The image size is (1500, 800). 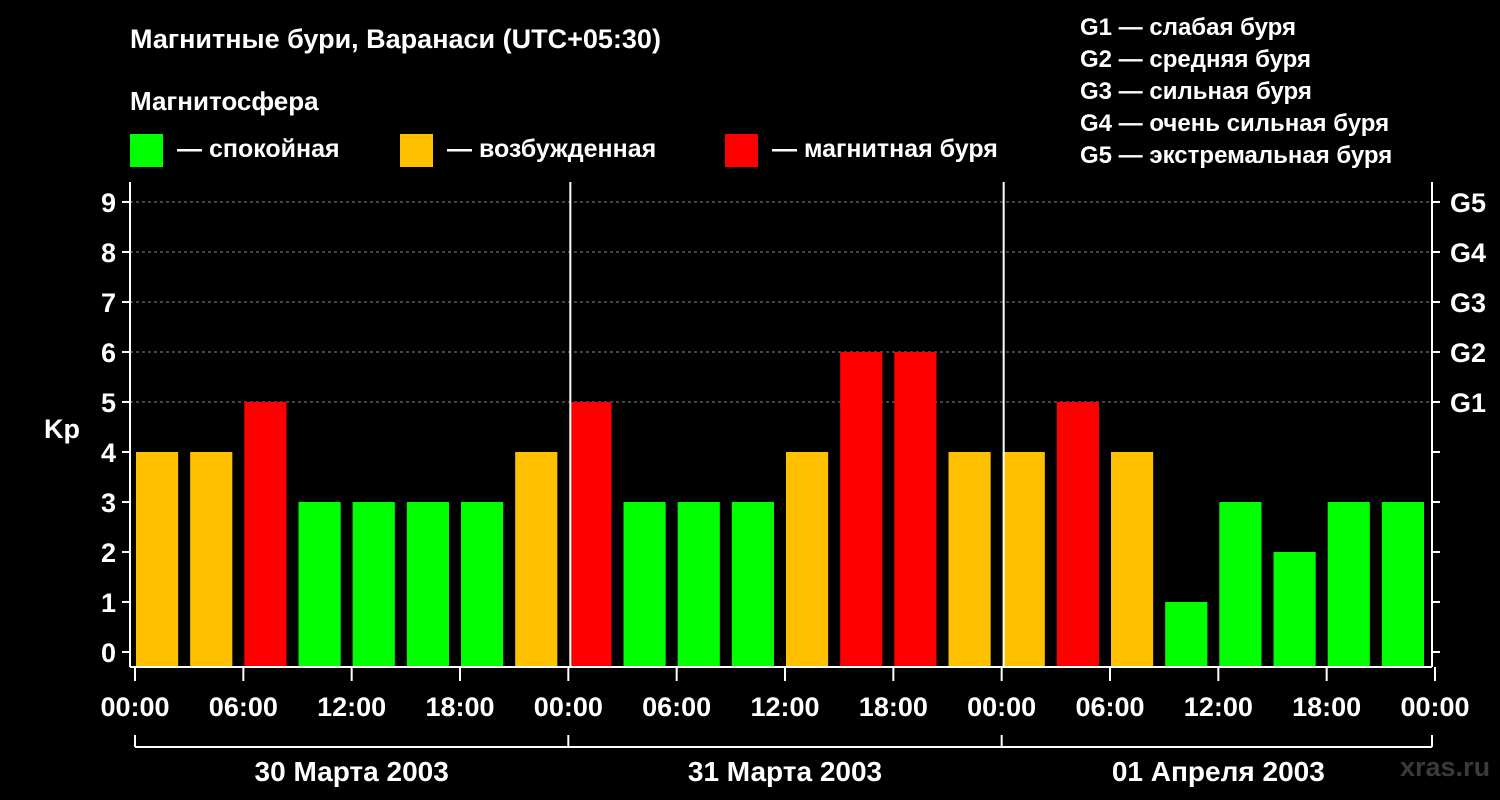 I want to click on y-axis-label: Kp, so click(x=62, y=429).